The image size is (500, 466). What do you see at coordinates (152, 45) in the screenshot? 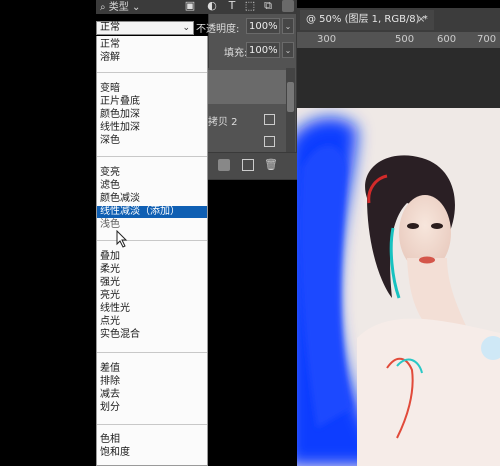
I see `menu-item-normal: 正常` at bounding box center [152, 45].